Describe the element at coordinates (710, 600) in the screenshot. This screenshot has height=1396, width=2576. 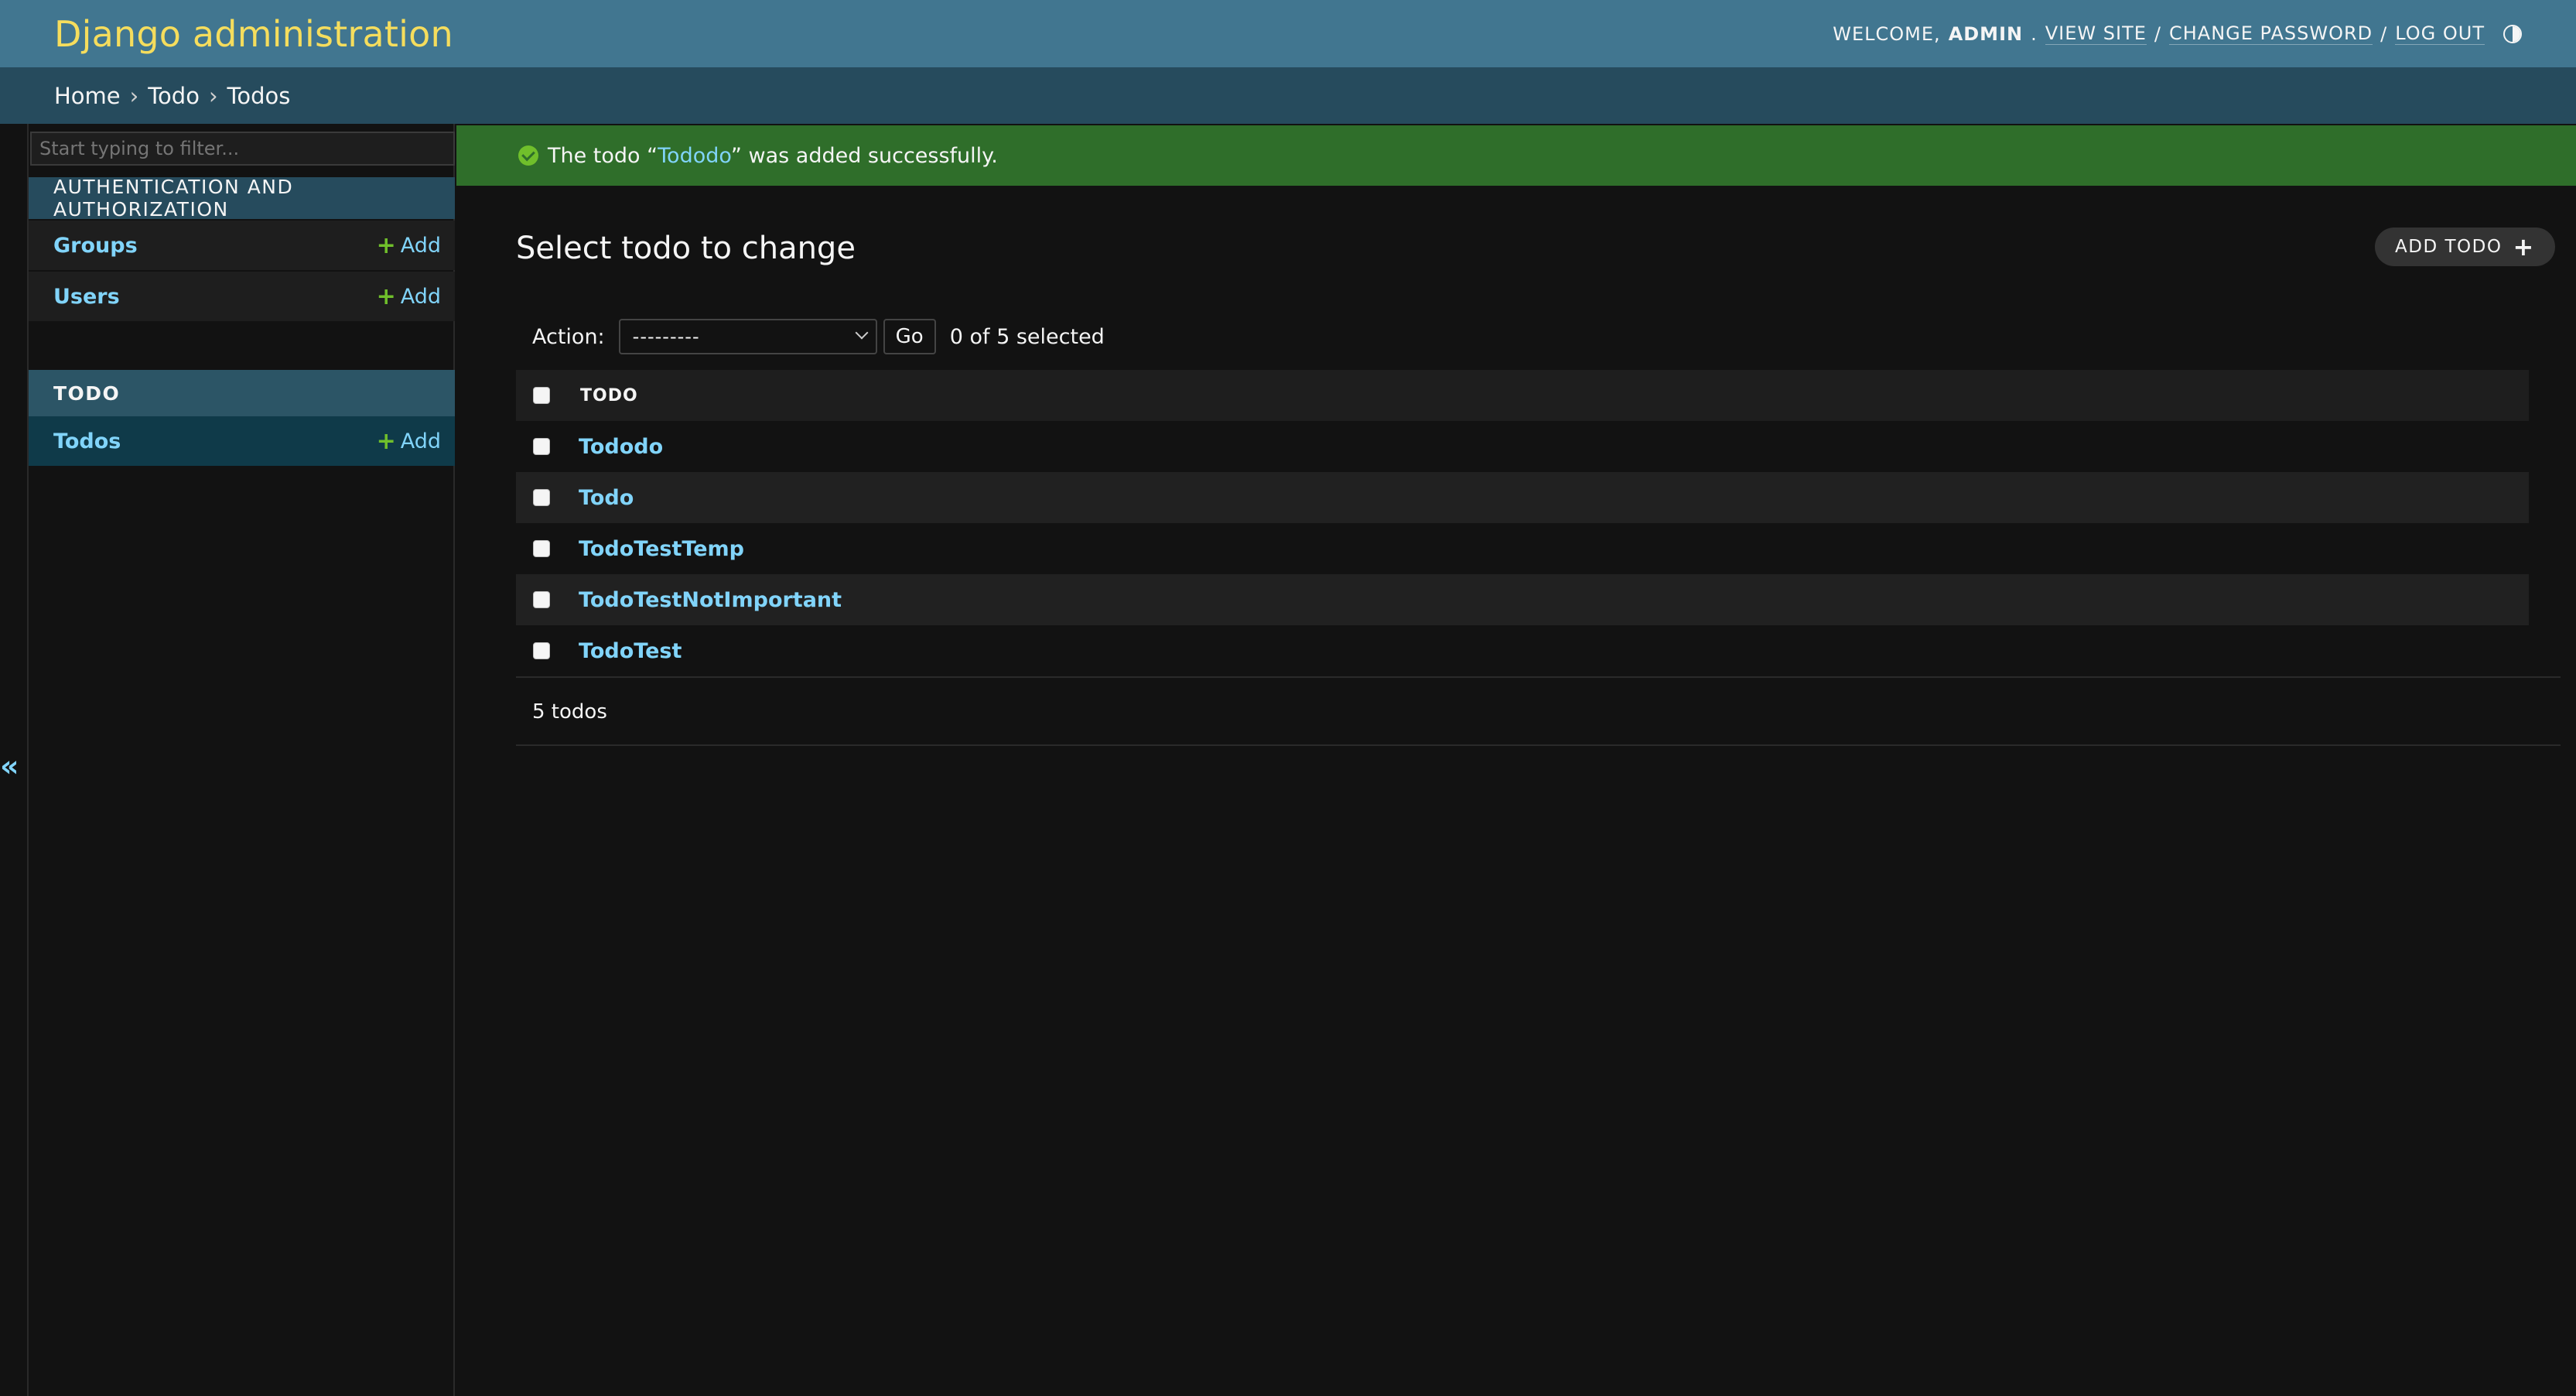
I see `todo-link: TodoTestNotImportant` at that location.